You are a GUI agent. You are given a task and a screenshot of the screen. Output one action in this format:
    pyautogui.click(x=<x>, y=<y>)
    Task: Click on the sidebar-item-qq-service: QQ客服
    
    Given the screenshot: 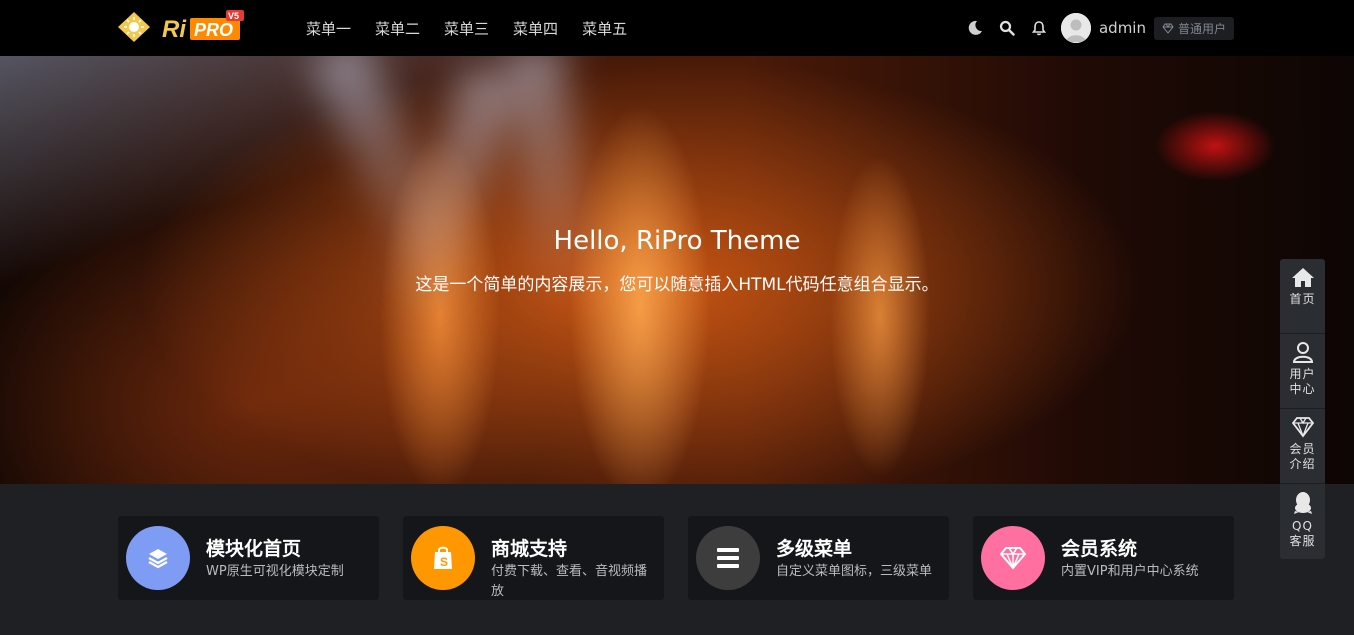 What is the action you would take?
    pyautogui.click(x=1302, y=521)
    